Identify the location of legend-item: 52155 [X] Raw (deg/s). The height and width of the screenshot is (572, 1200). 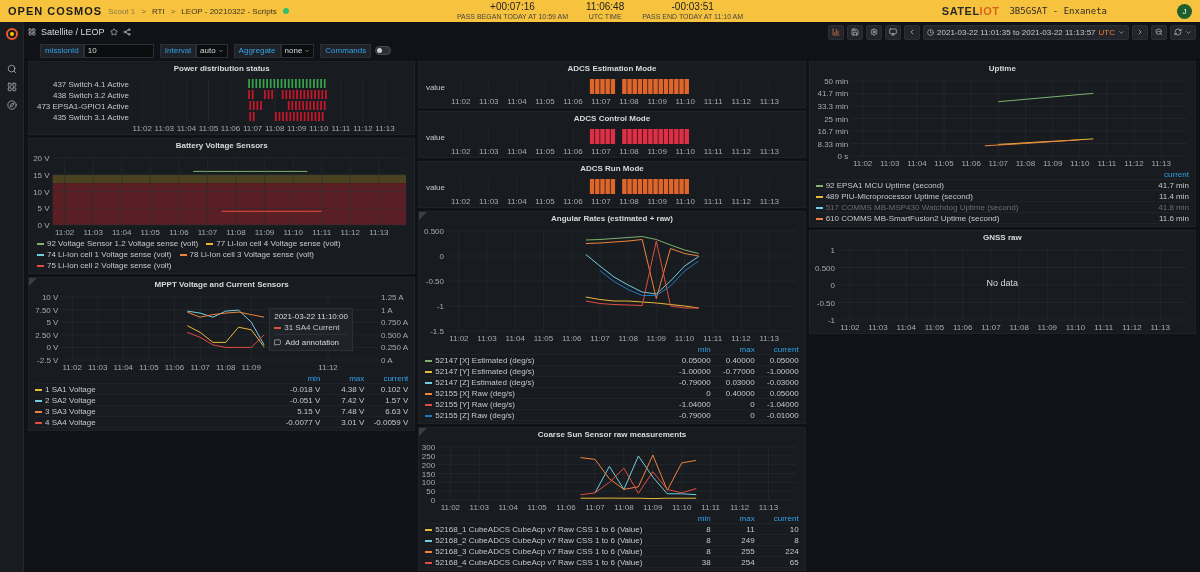
(546, 393).